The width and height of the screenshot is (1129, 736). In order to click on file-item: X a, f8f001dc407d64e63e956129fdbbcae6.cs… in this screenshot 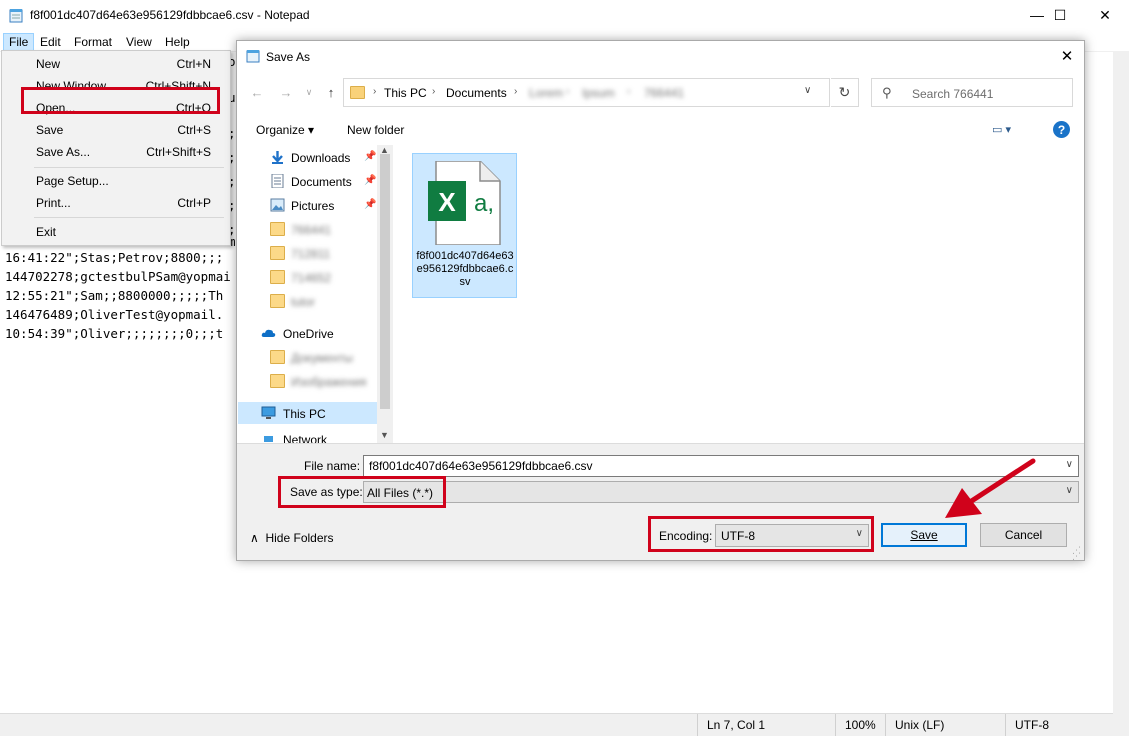, I will do `click(464, 225)`.